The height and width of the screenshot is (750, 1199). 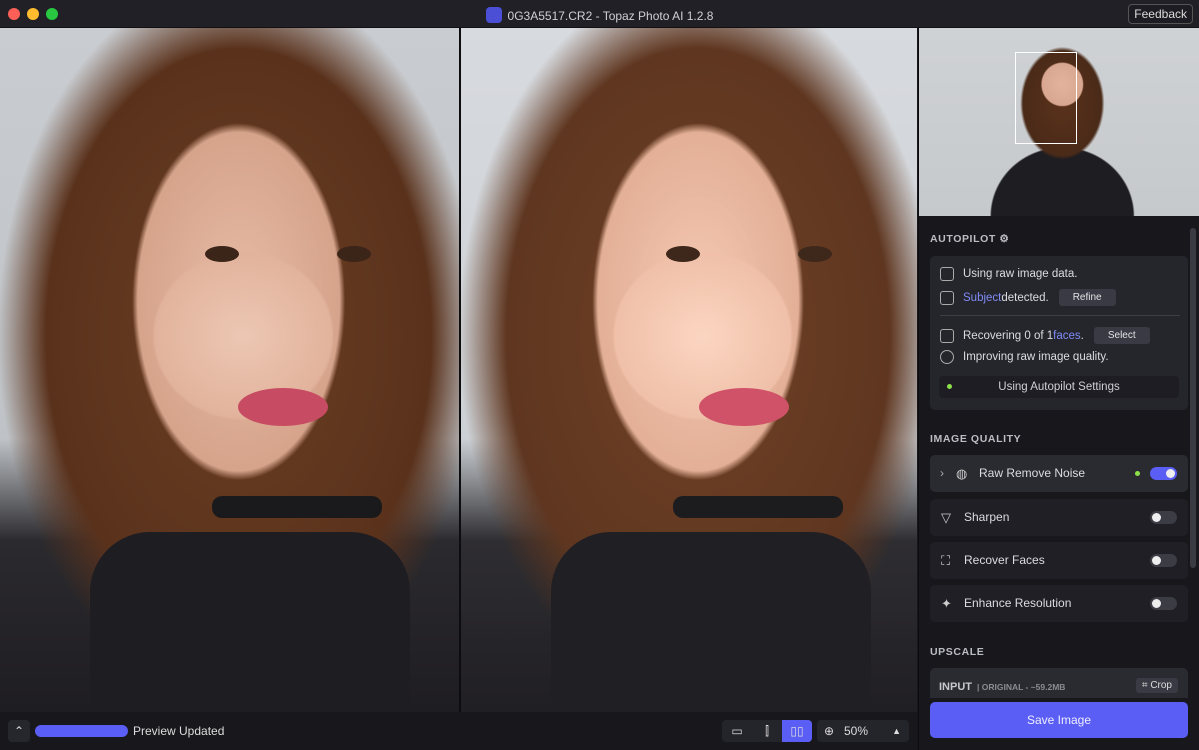 What do you see at coordinates (1020, 274) in the screenshot?
I see `raw-status: Using raw image data.` at bounding box center [1020, 274].